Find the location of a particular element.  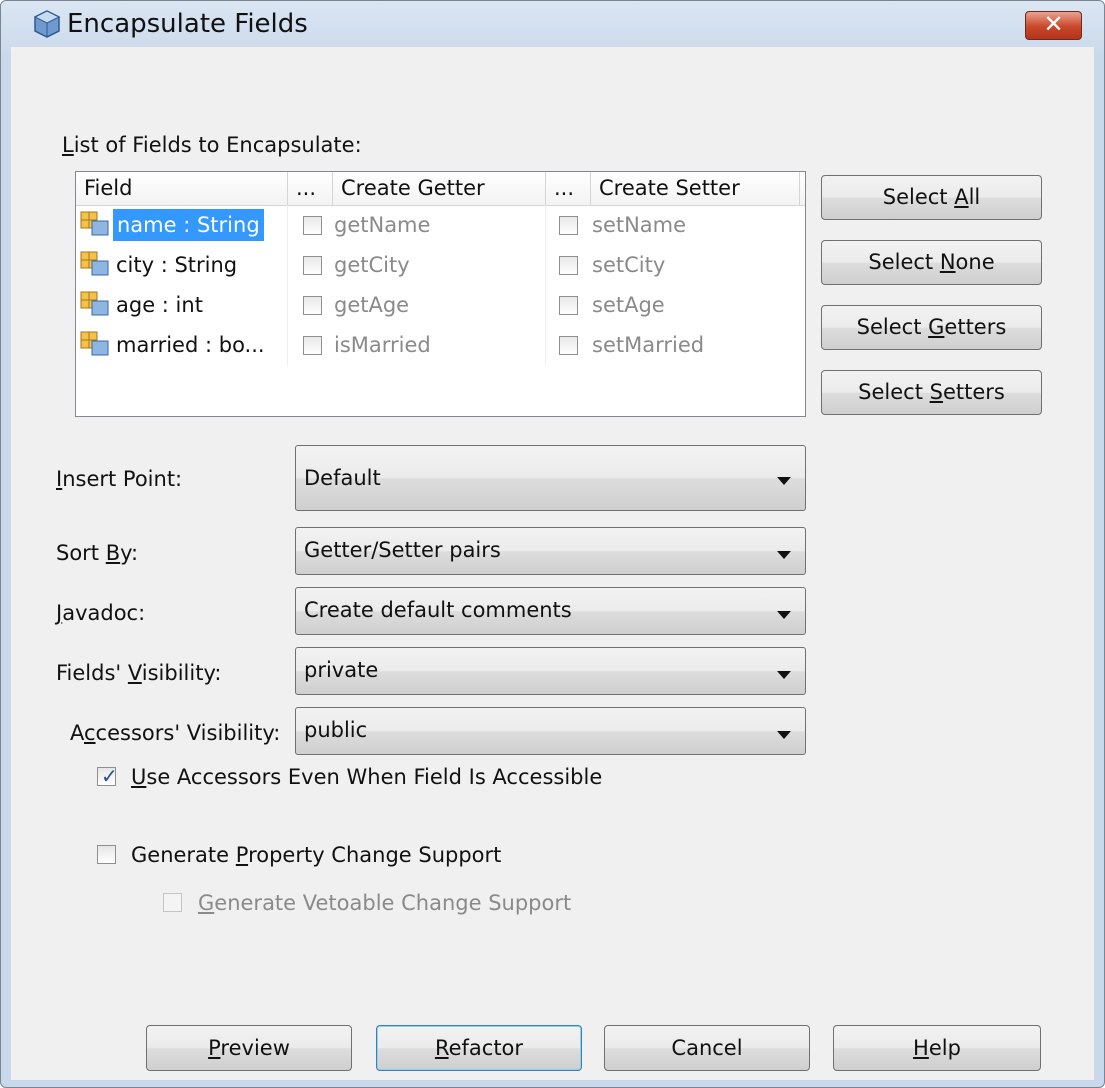

select-none-button: Select None is located at coordinates (931, 262).